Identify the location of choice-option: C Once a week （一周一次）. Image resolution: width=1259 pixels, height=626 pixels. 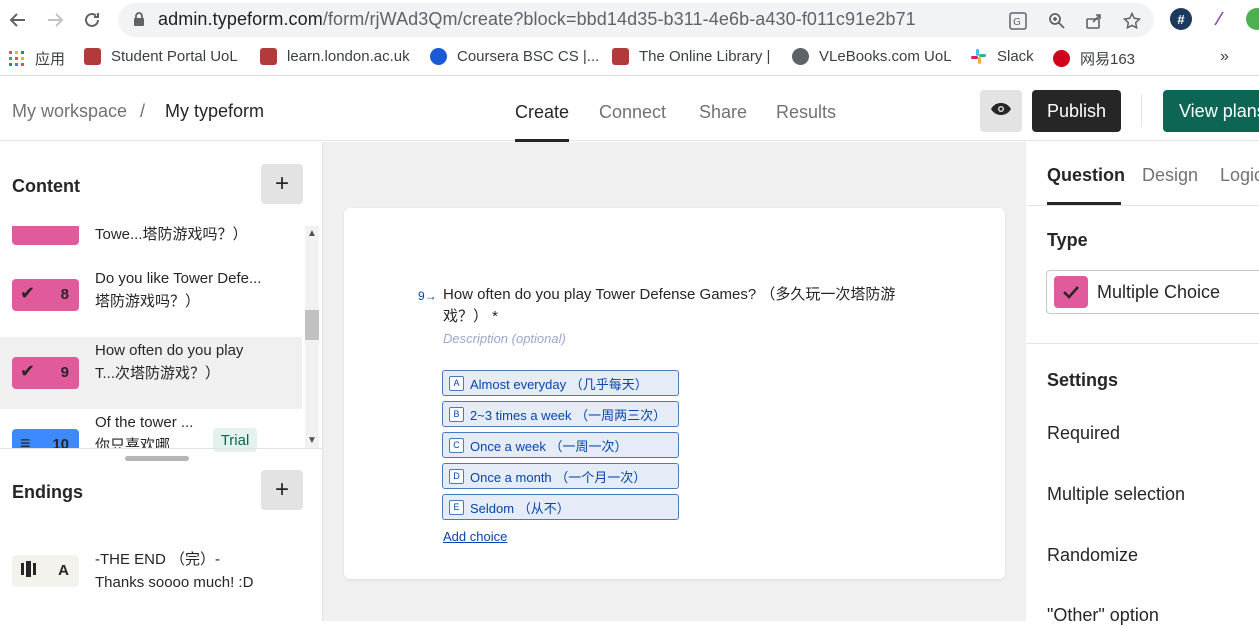
(560, 445).